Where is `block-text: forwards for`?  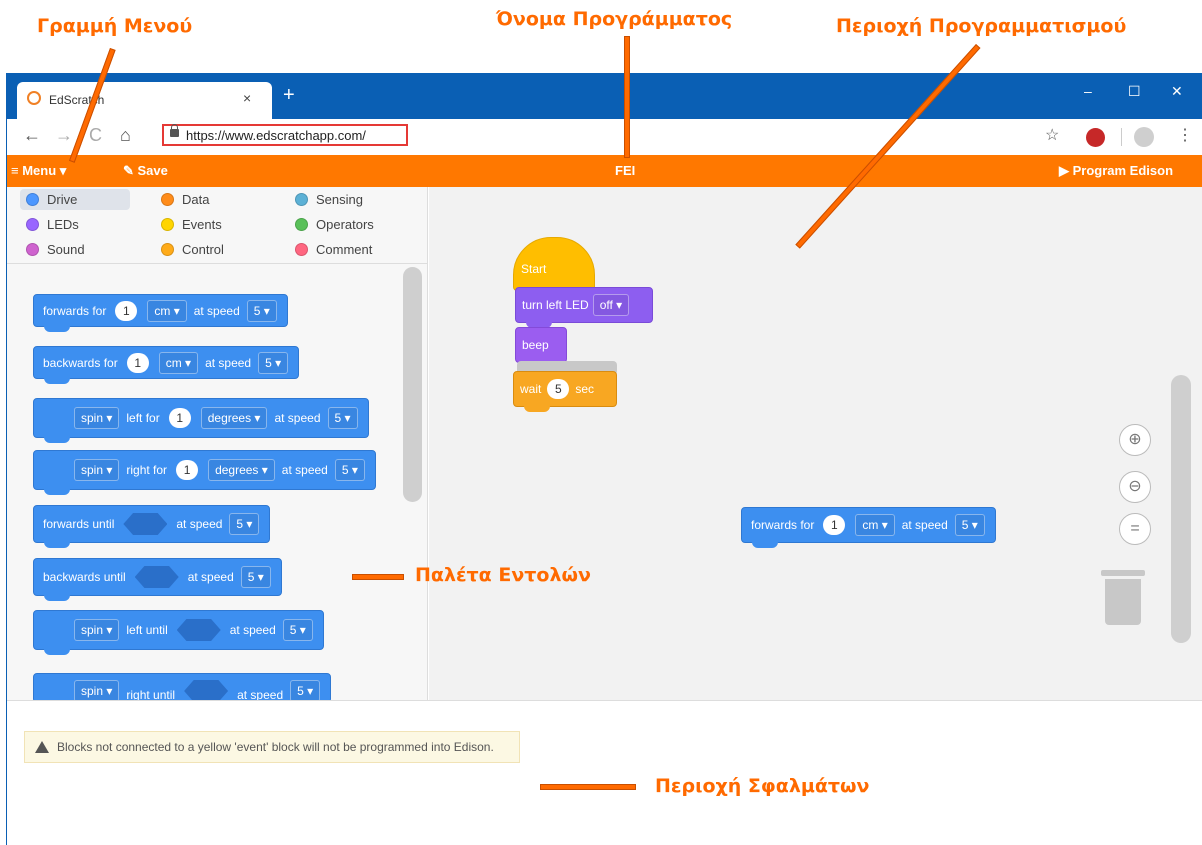 block-text: forwards for is located at coordinates (783, 525).